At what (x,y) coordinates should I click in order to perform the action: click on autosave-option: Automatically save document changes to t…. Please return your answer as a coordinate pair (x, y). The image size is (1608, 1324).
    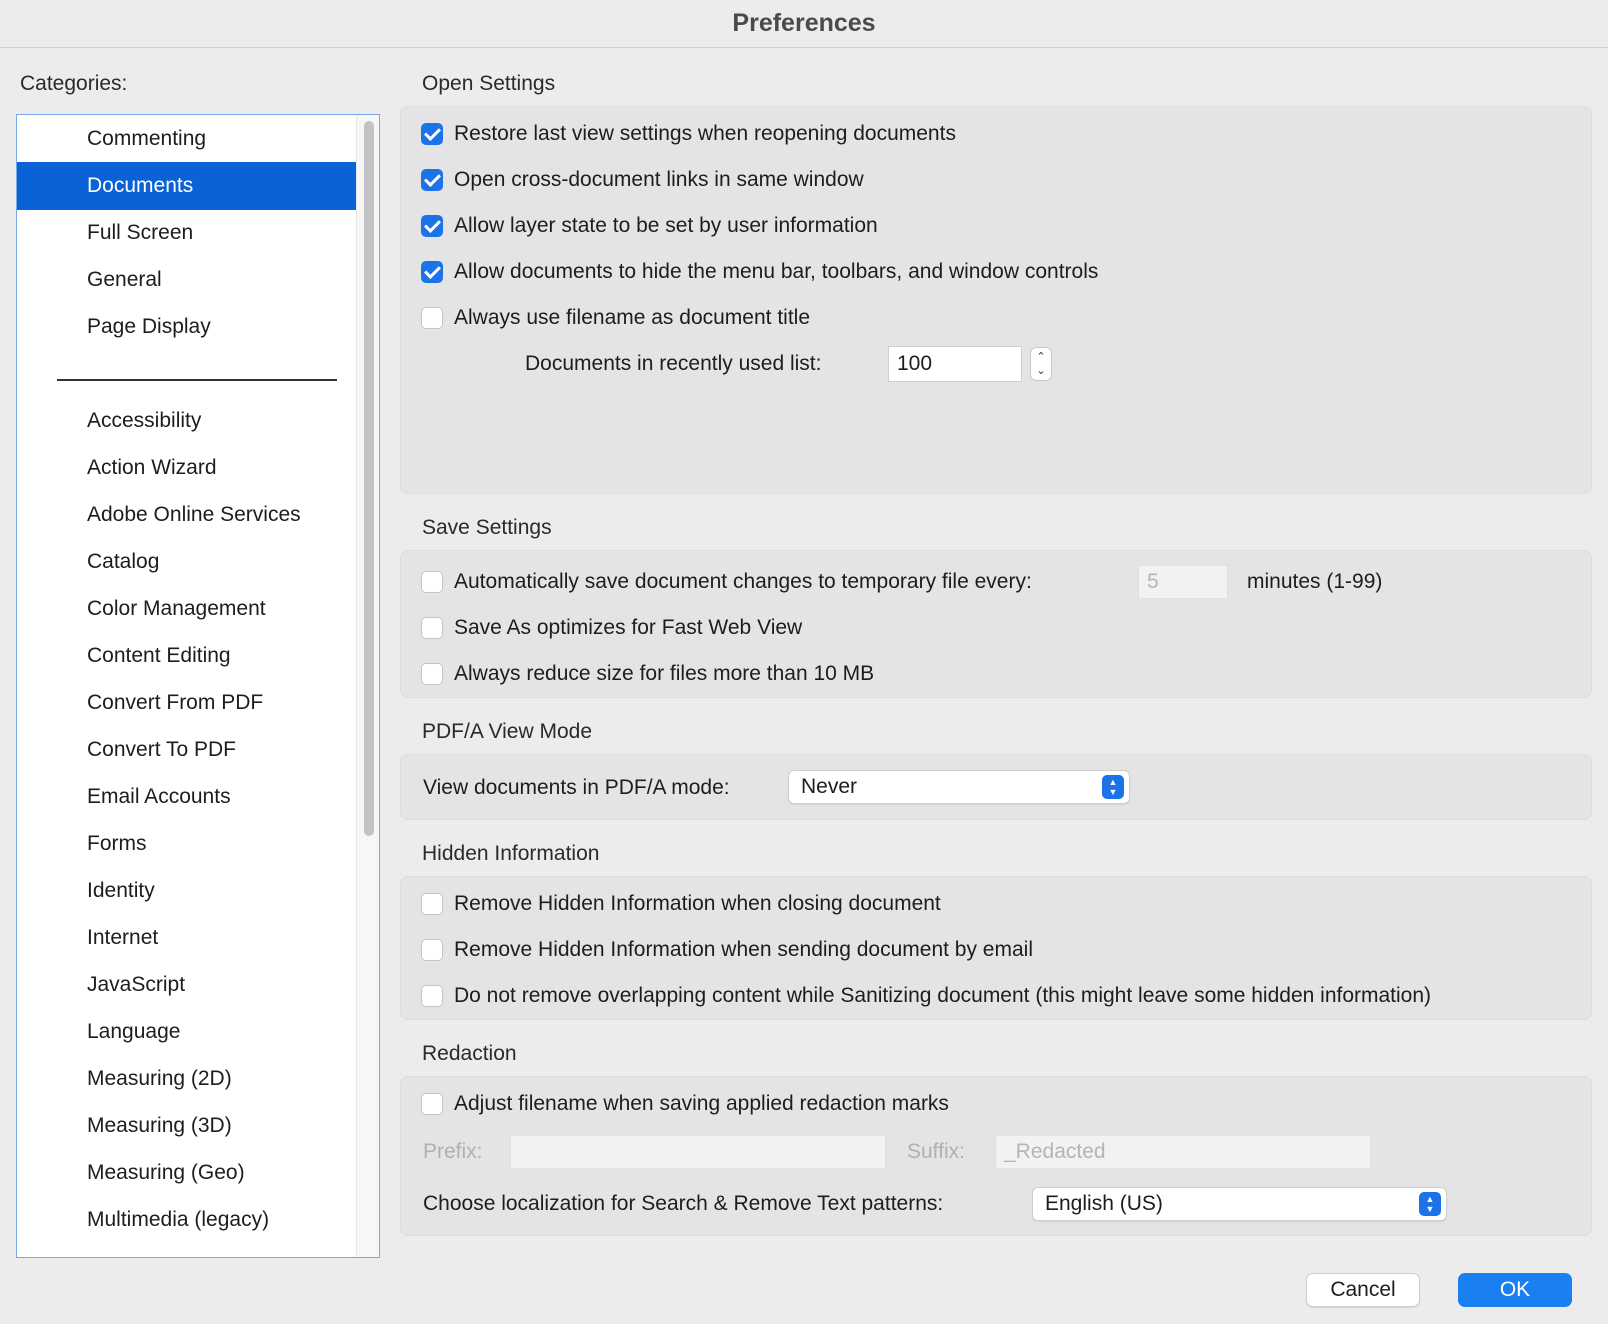
    Looking at the image, I should click on (726, 582).